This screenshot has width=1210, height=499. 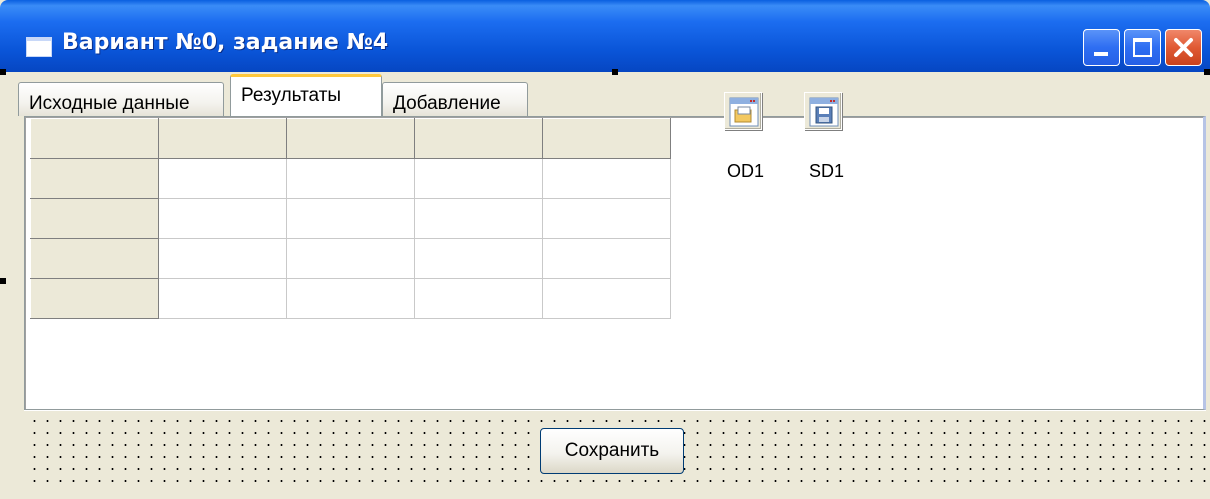 I want to click on open-dialog-component, so click(x=743, y=111).